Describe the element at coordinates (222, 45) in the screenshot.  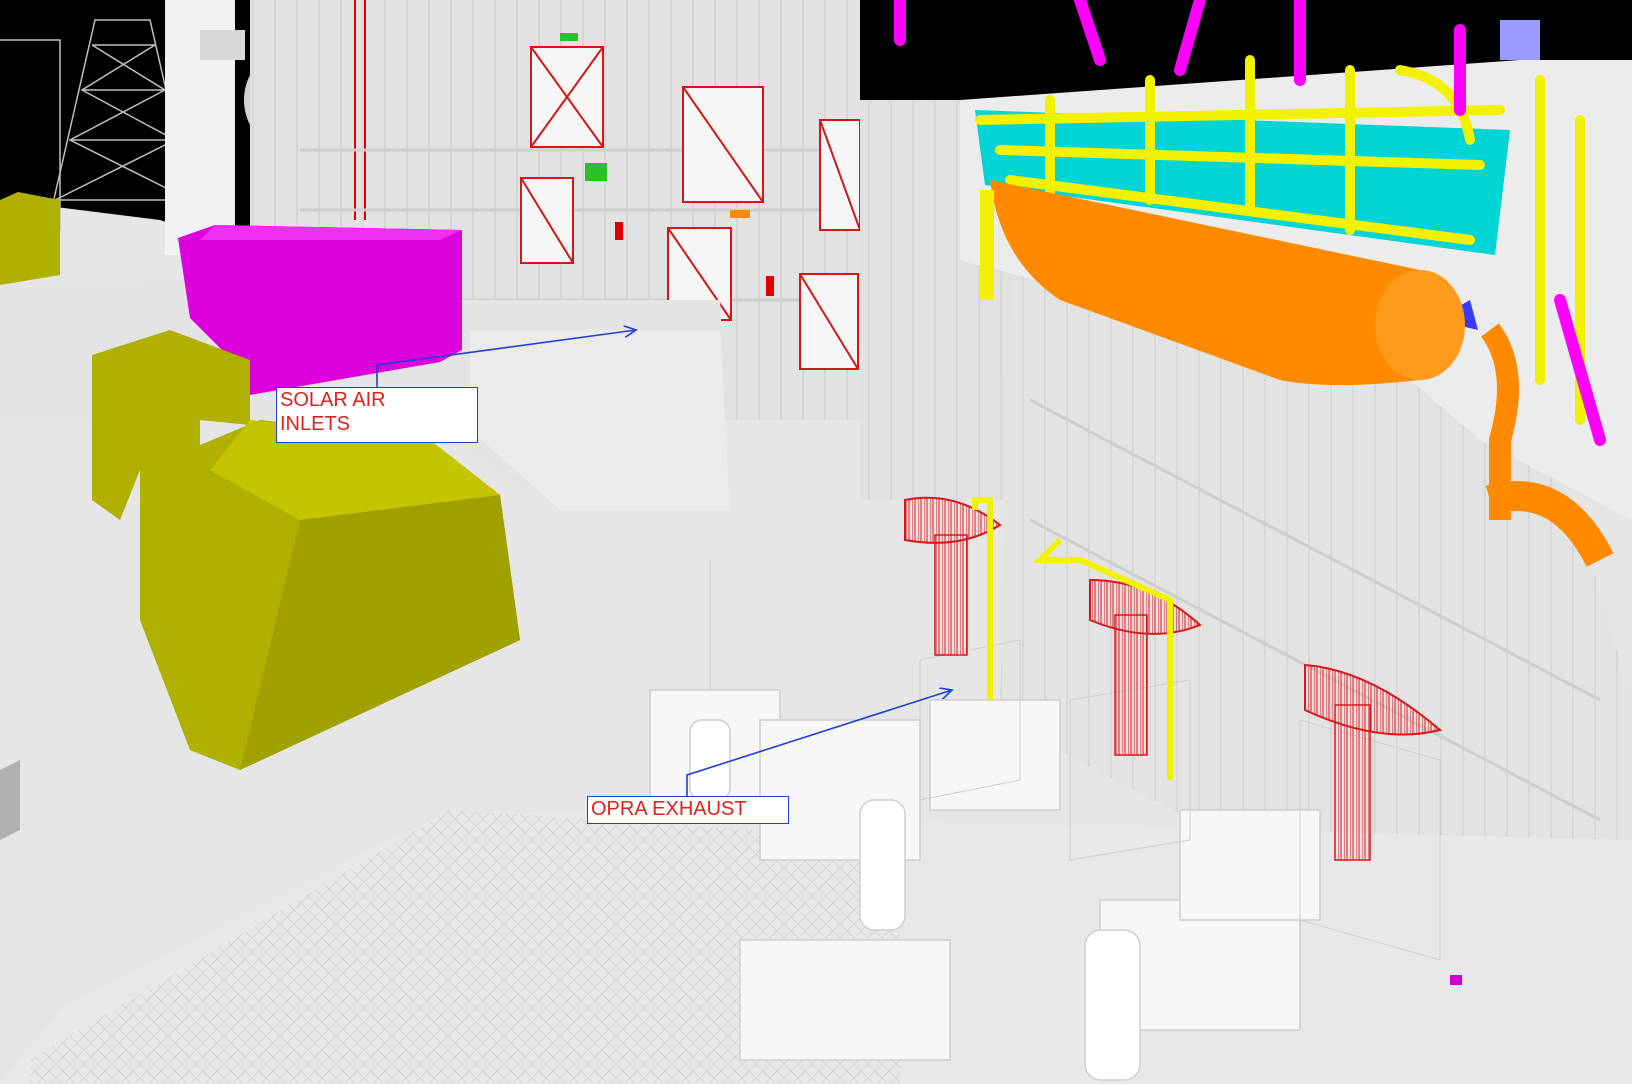
I see `tower-platform` at that location.